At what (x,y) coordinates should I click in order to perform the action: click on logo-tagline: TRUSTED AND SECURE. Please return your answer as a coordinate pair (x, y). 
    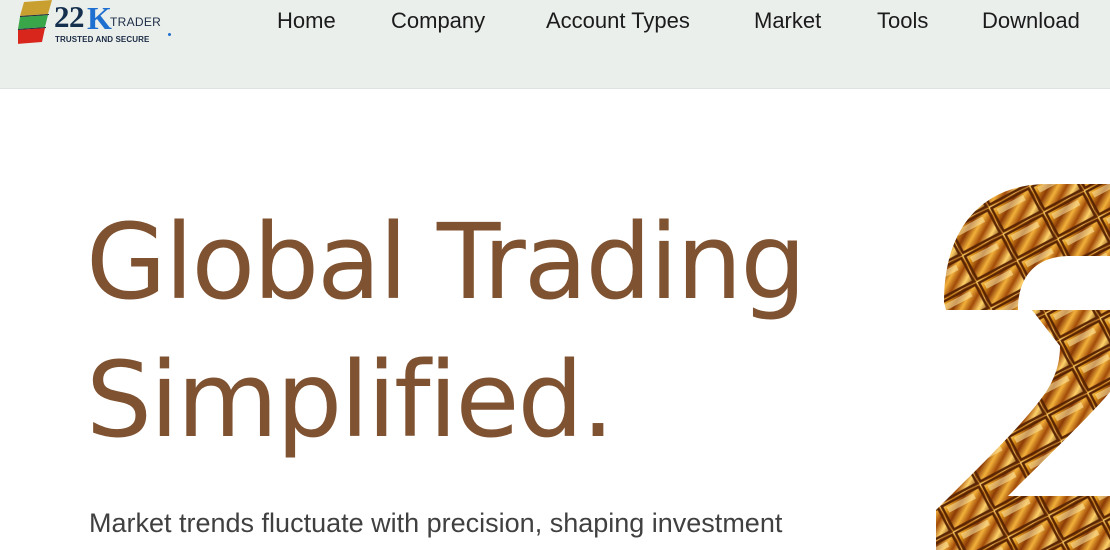
    Looking at the image, I should click on (102, 39).